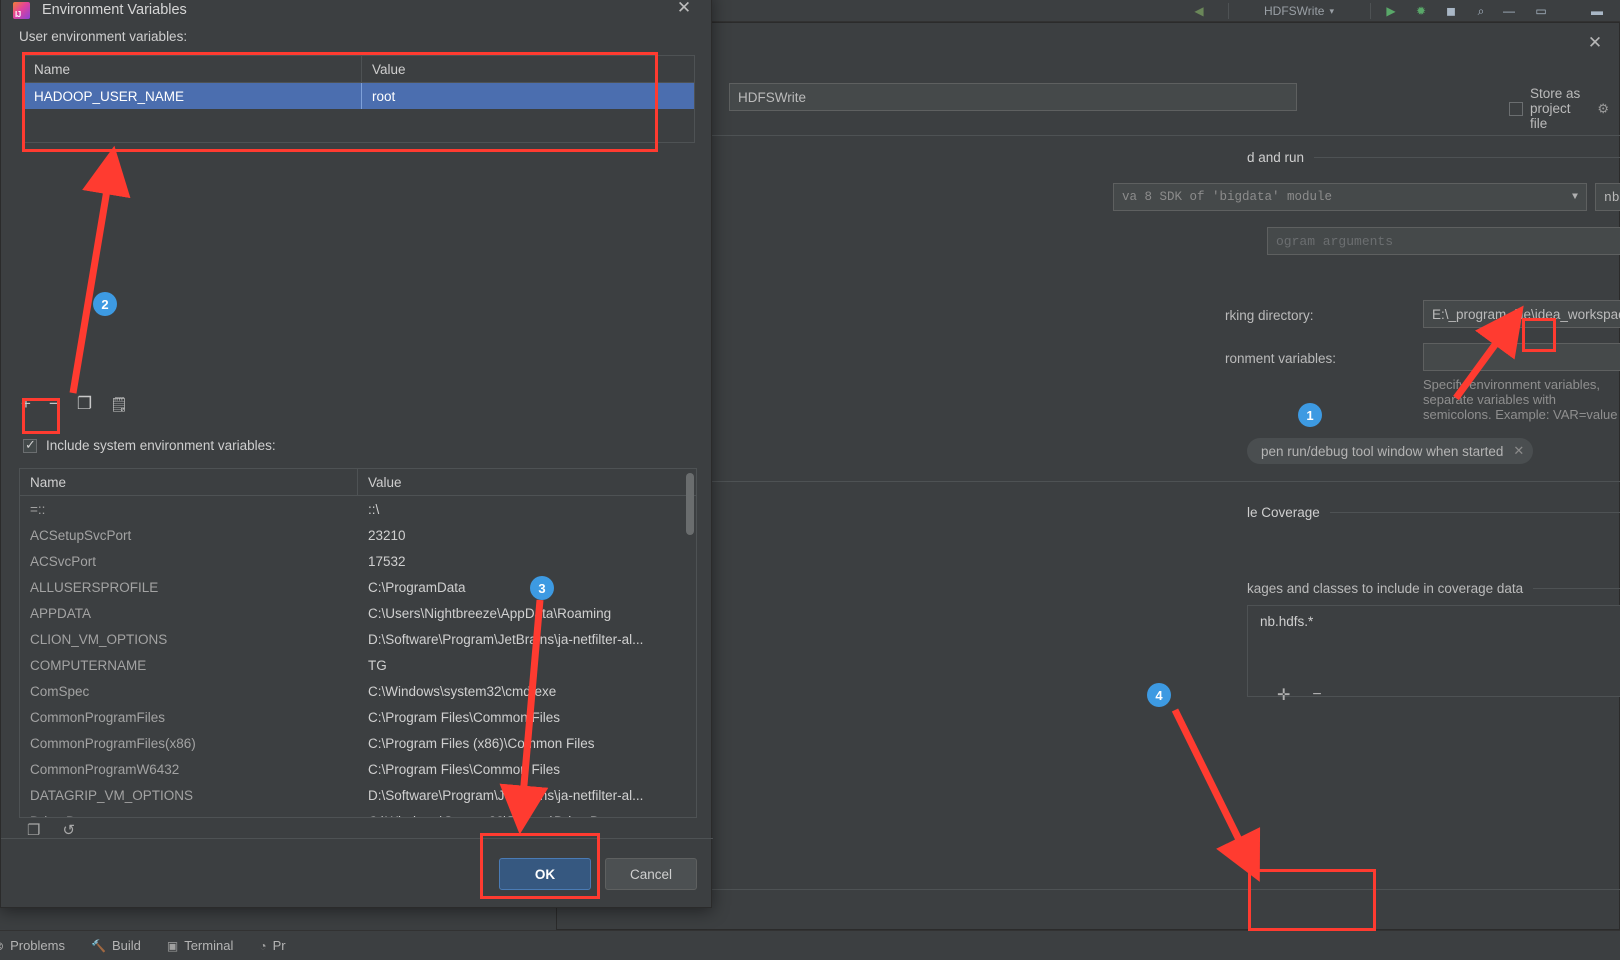  What do you see at coordinates (1576, 588) in the screenshot?
I see `coverage-subrule` at bounding box center [1576, 588].